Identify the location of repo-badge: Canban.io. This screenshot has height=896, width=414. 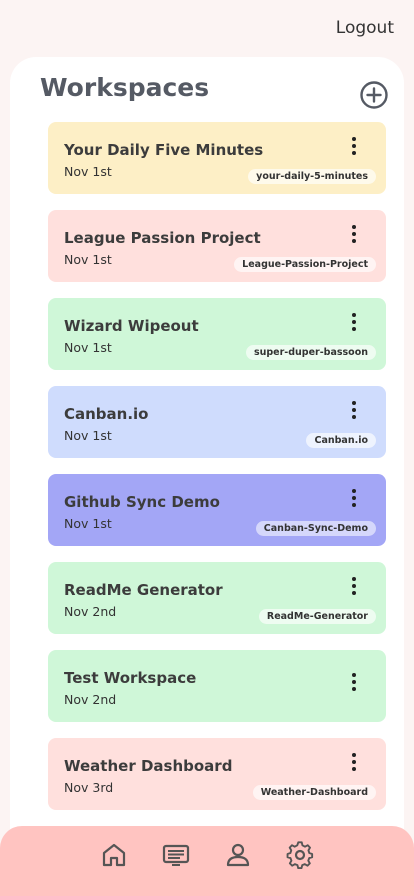
(341, 440).